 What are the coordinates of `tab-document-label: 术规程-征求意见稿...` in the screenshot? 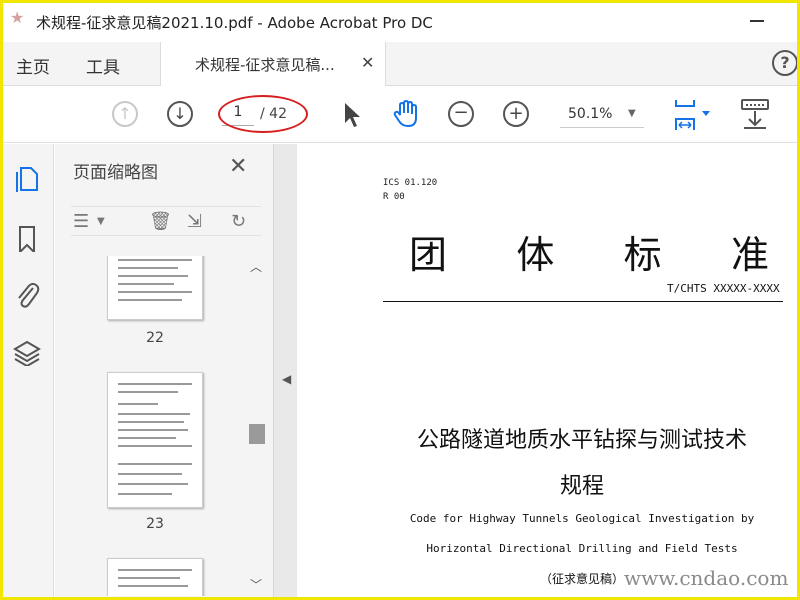 It's located at (265, 65).